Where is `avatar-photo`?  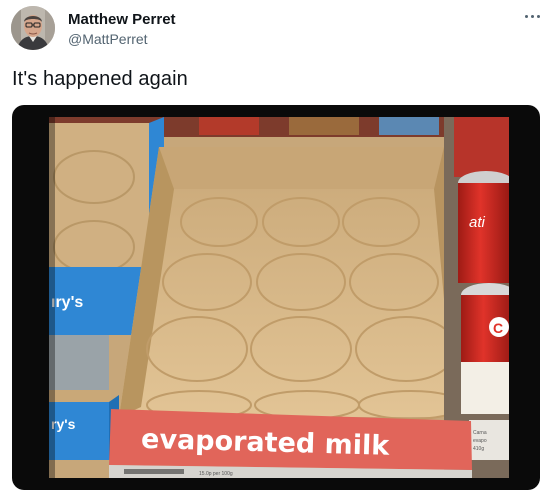
avatar-photo is located at coordinates (33, 28).